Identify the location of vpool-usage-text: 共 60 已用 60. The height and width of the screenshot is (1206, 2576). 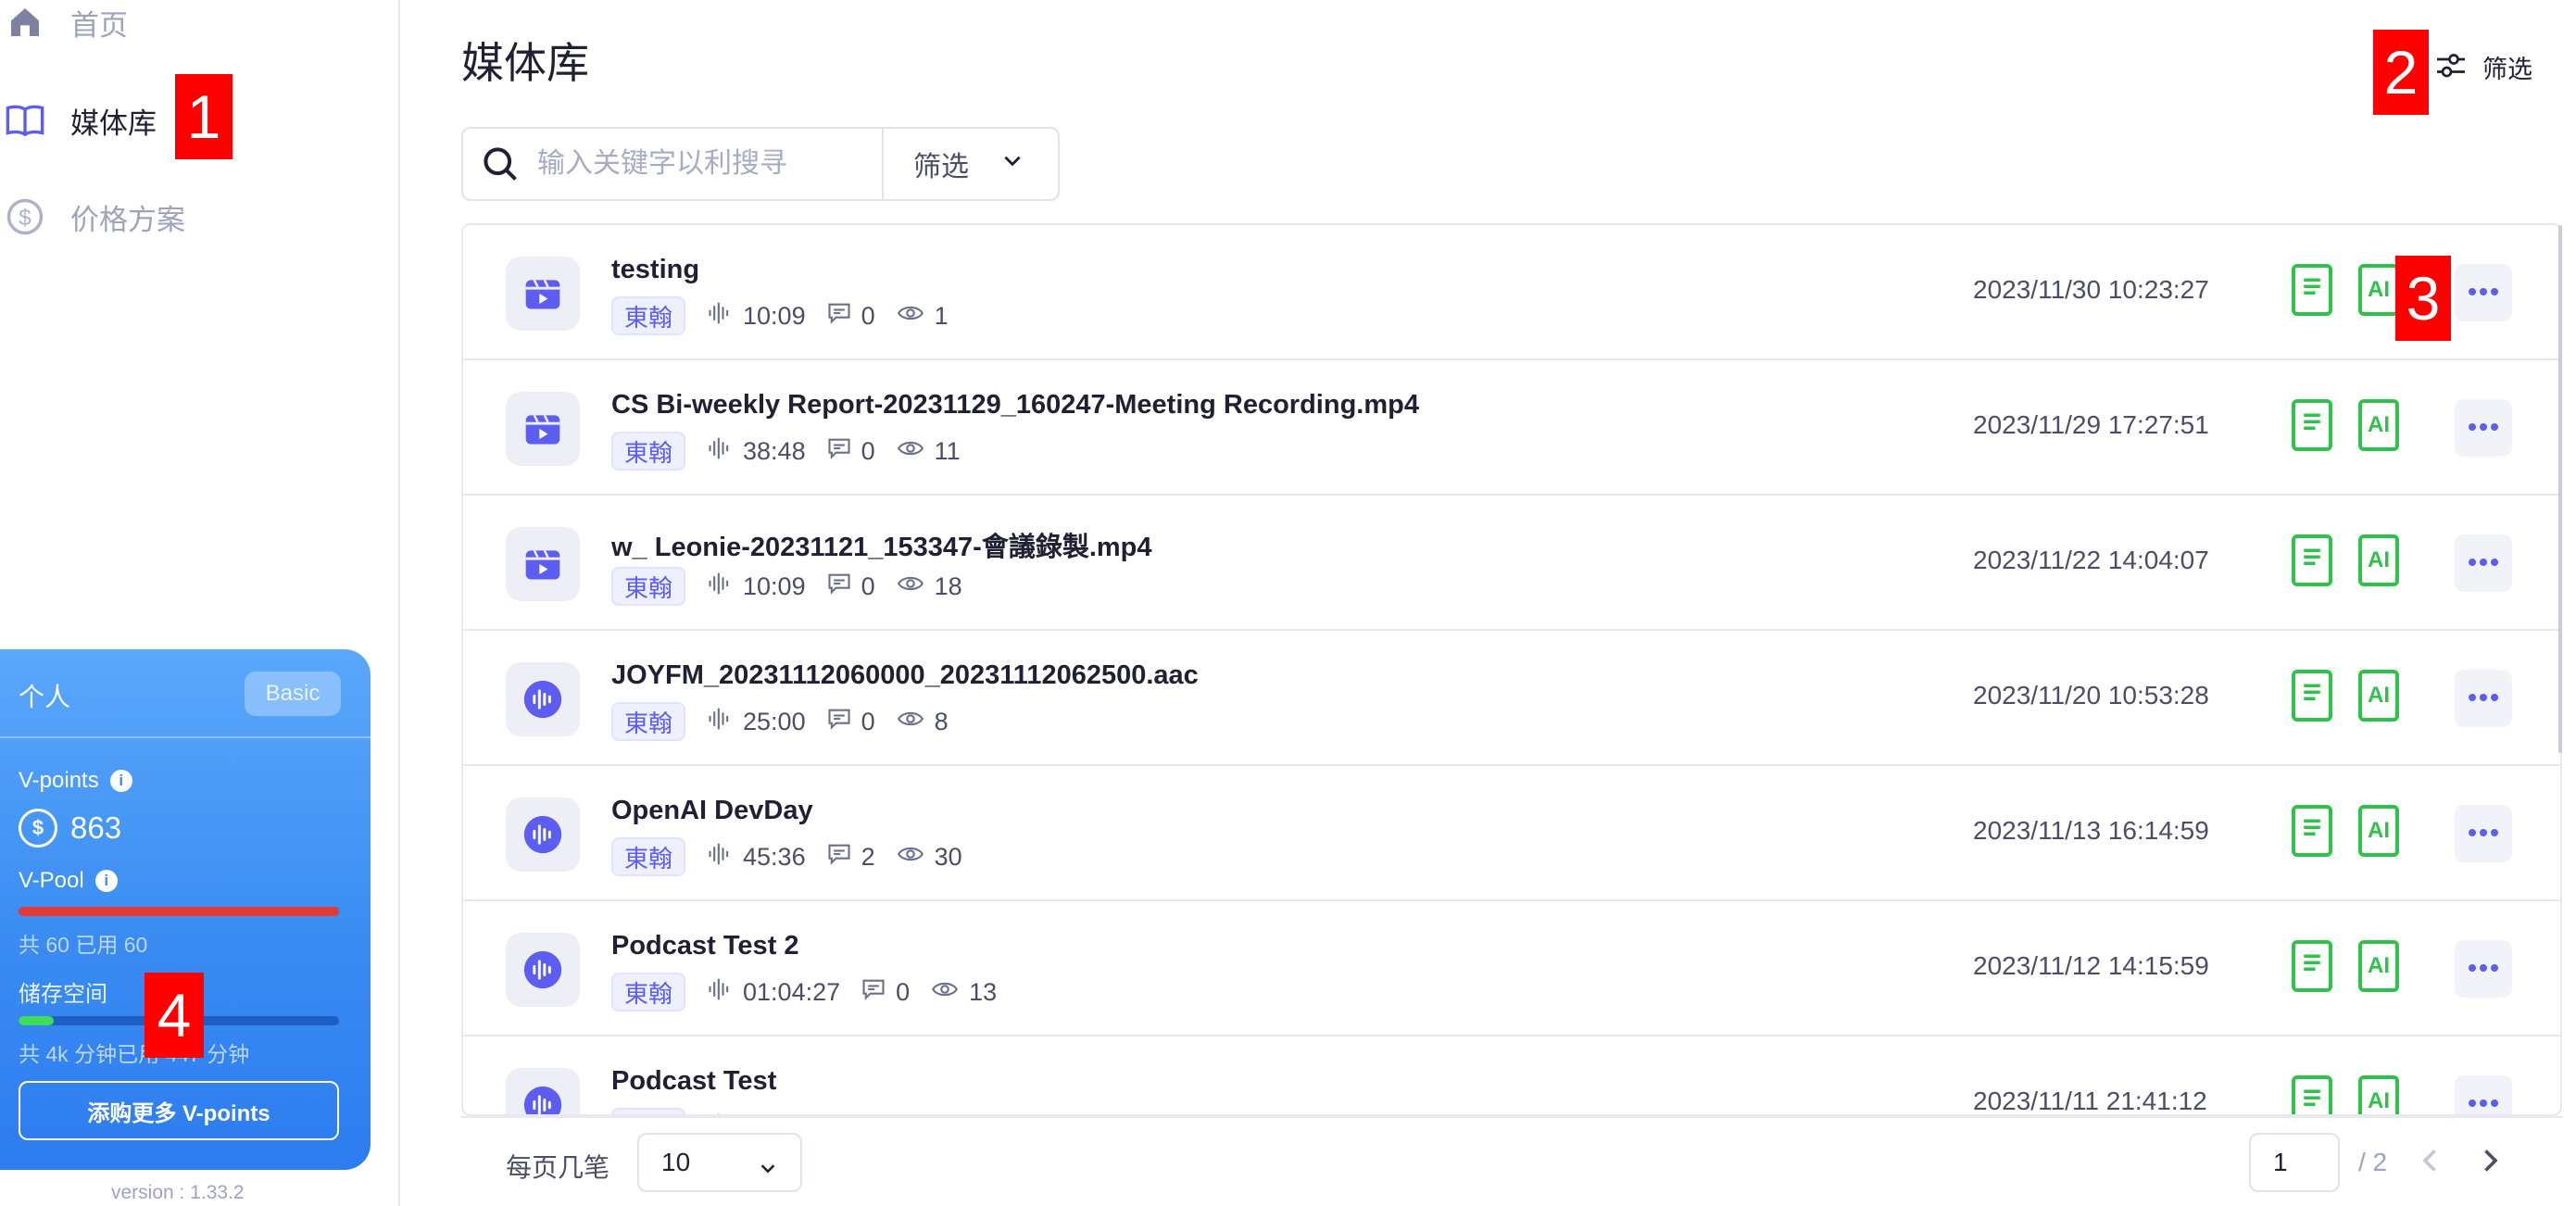
(83, 945).